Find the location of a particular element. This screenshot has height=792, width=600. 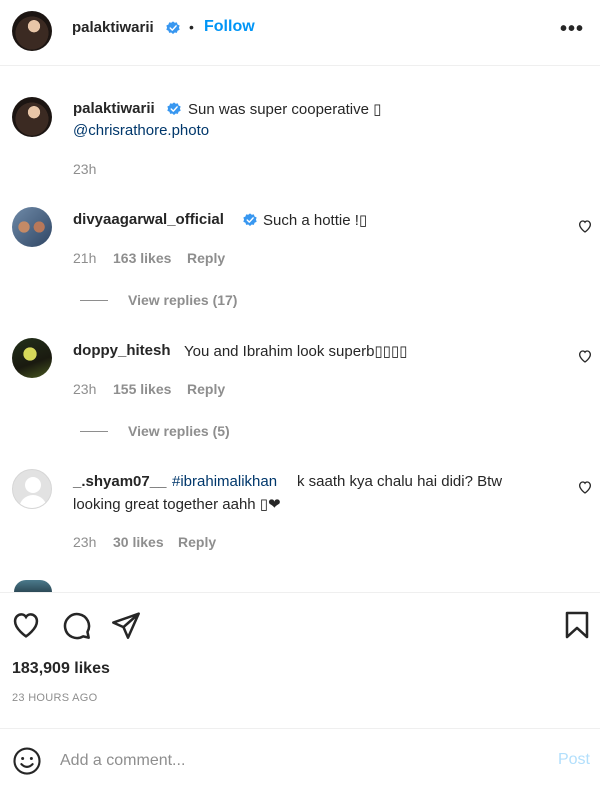

view-replies-button: View replies (17) is located at coordinates (182, 300).